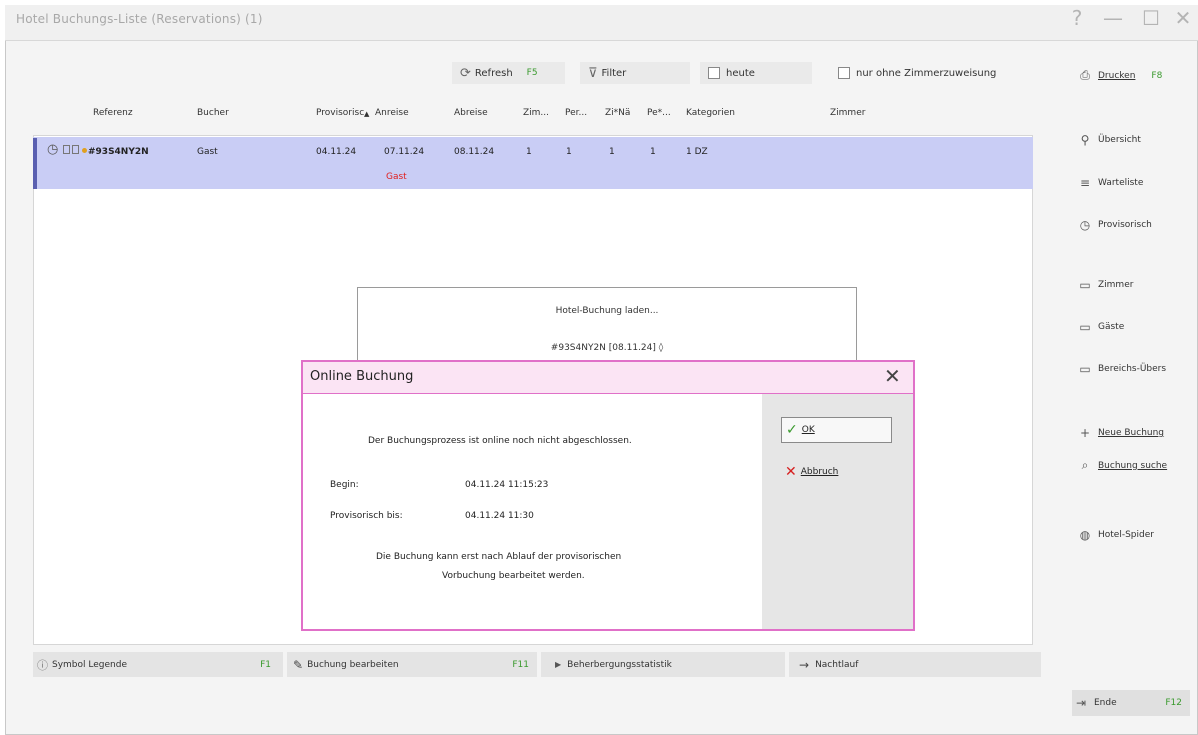  I want to click on overview-label: Übersicht, so click(1119, 140).